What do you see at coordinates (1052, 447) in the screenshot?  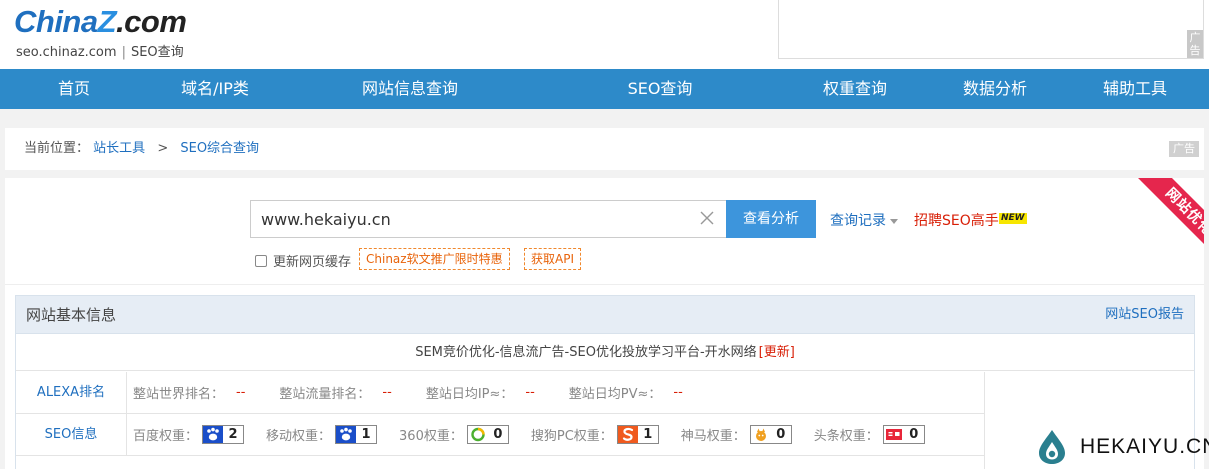 I see `water-drop-logo-icon` at bounding box center [1052, 447].